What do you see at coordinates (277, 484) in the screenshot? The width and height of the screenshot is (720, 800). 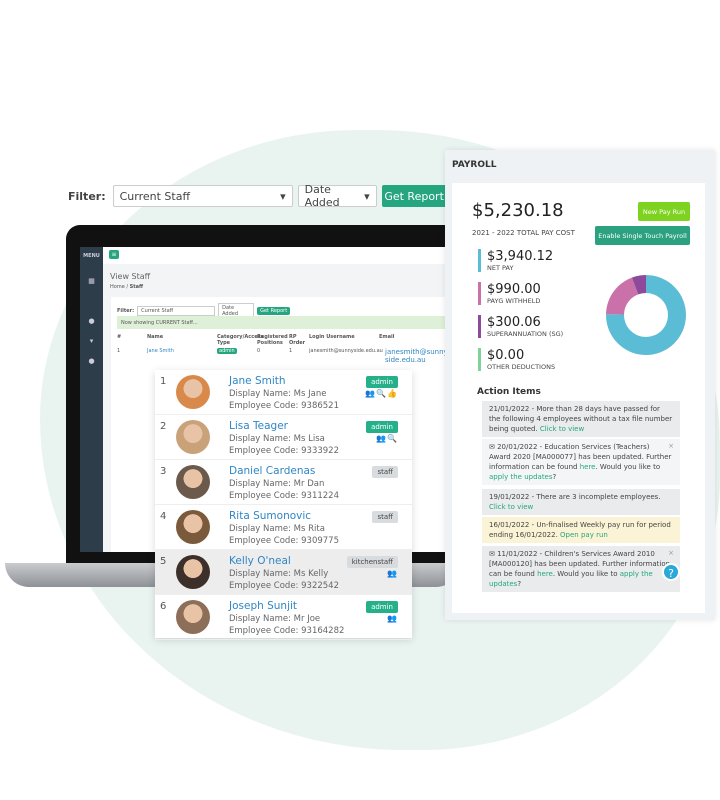 I see `display-name: Display Name: Mr Dan` at bounding box center [277, 484].